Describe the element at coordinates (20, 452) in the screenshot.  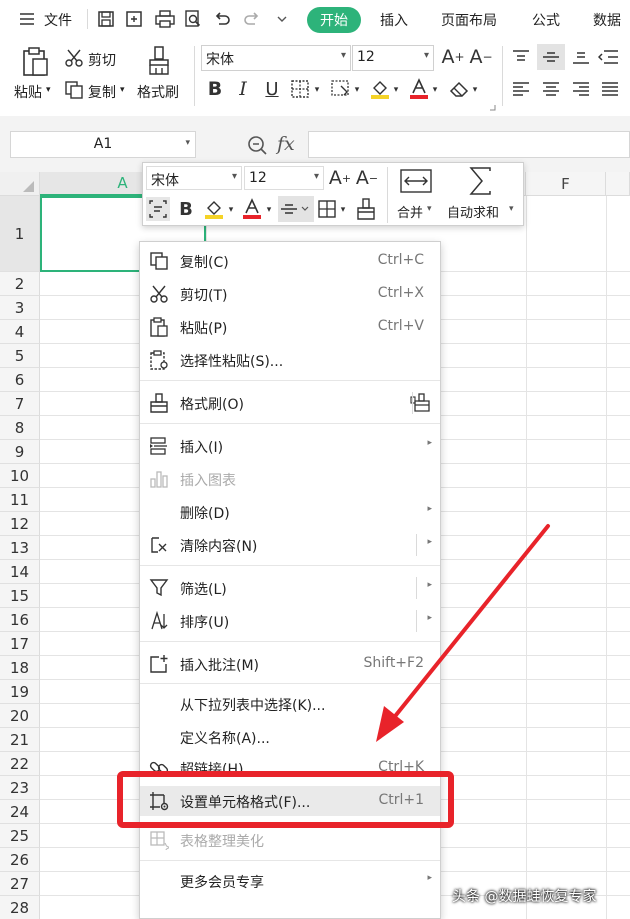
I see `row-header: 9` at that location.